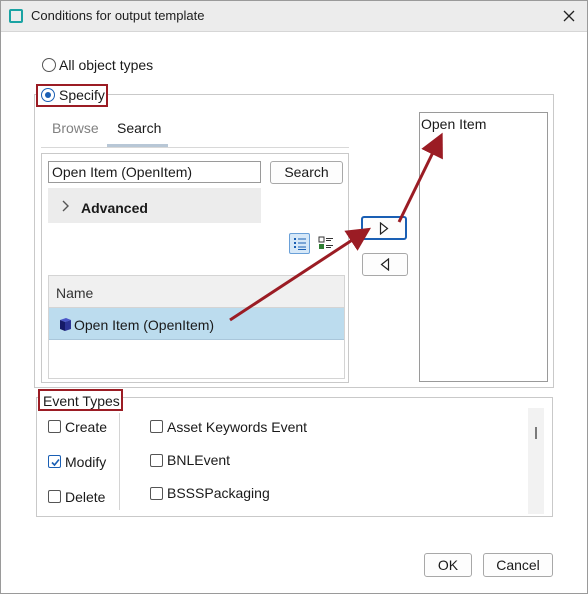 The width and height of the screenshot is (588, 594). What do you see at coordinates (420, 177) in the screenshot?
I see `annotation-arrow-to-selected` at bounding box center [420, 177].